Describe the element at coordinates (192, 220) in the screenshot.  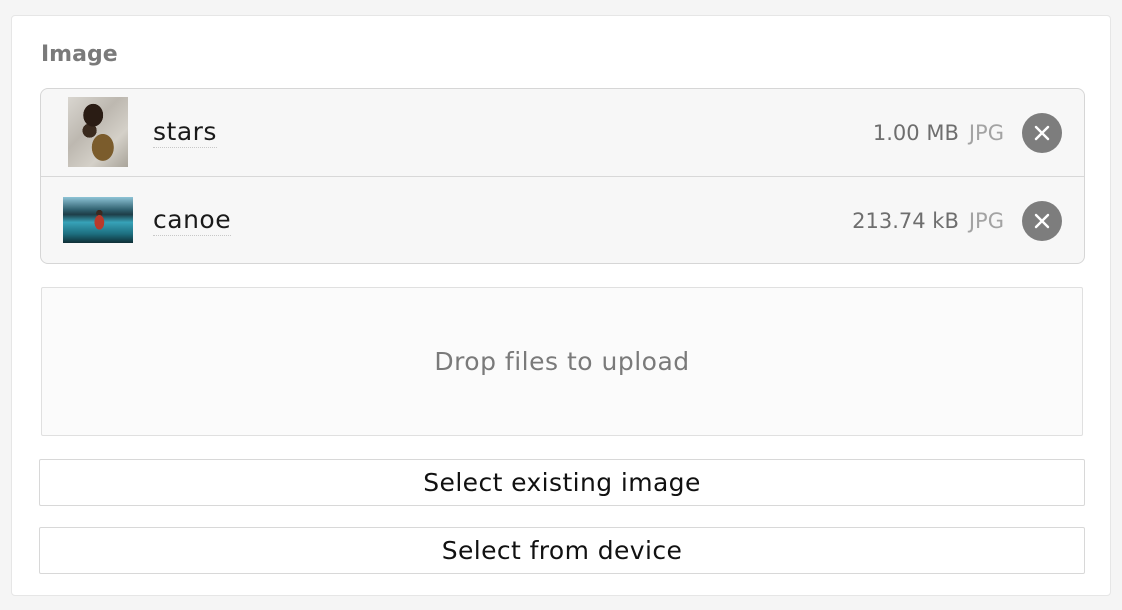
I see `file-name-link: canoe` at that location.